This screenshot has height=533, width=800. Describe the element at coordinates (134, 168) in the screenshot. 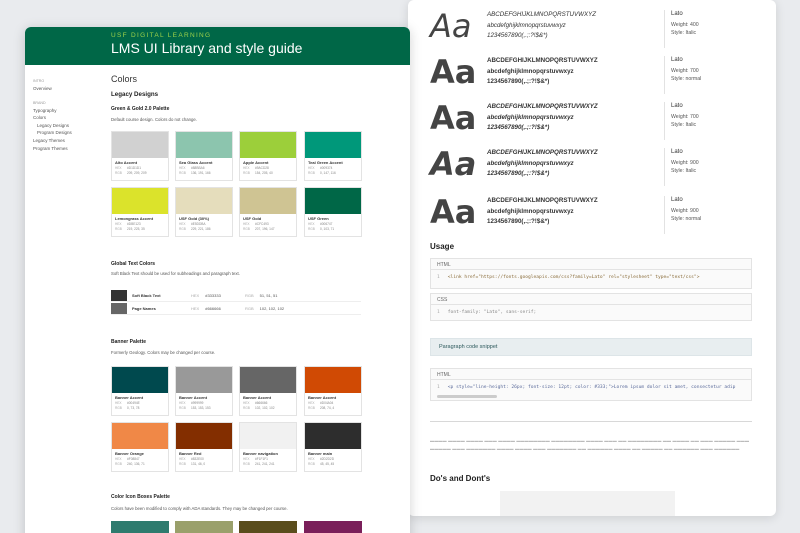

I see `hex-value: #D1D1D1` at that location.